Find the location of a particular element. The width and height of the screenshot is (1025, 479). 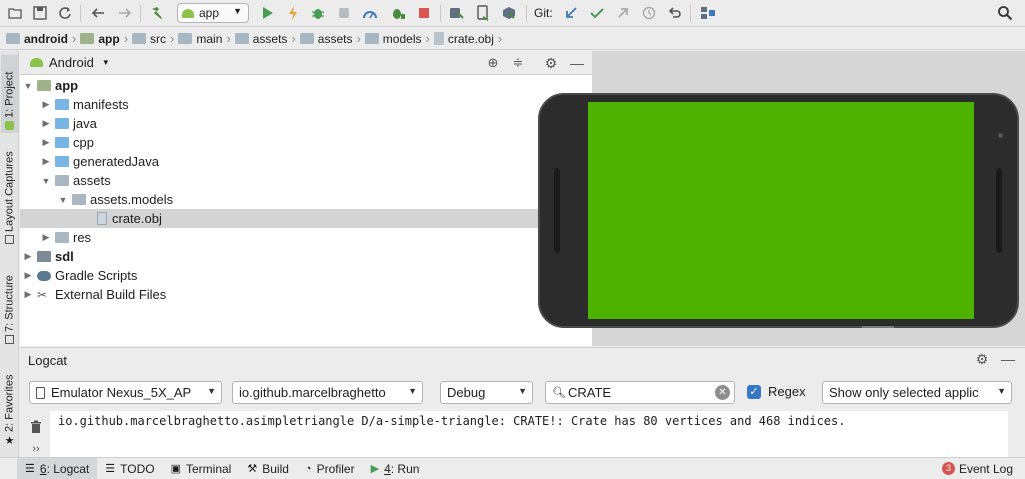

tab-build: ⚒ Build is located at coordinates (268, 468).